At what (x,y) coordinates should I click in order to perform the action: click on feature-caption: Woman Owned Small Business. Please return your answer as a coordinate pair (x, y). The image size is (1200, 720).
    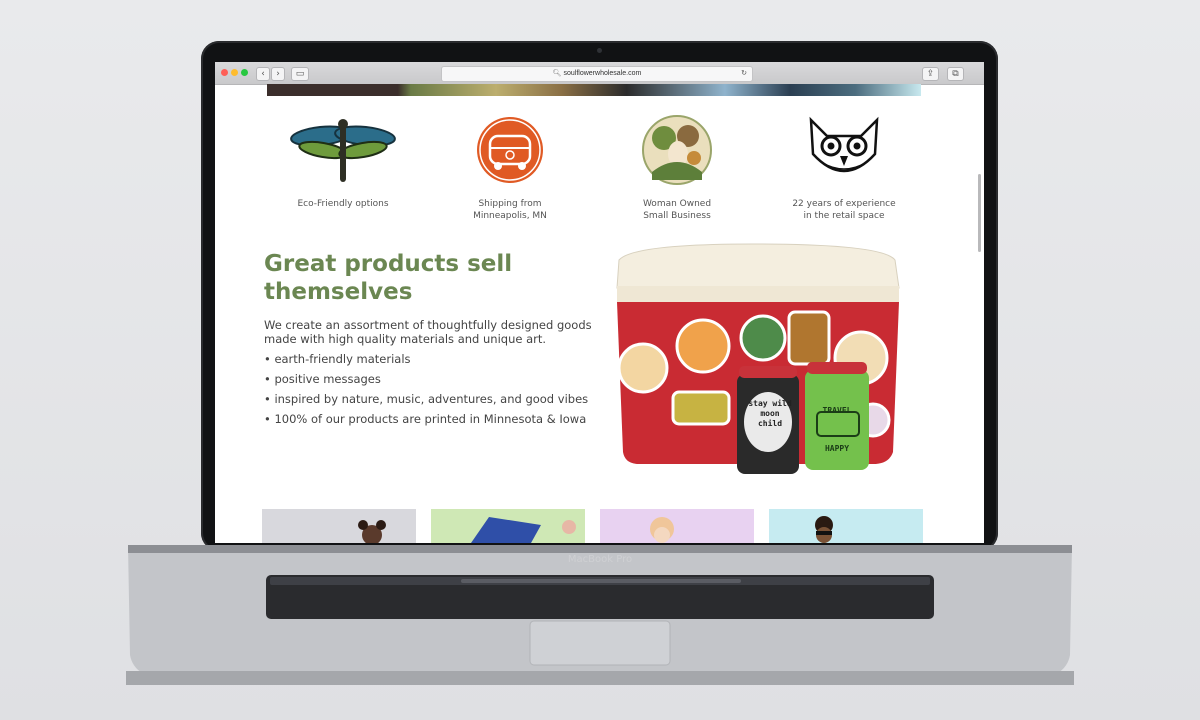
    Looking at the image, I should click on (677, 210).